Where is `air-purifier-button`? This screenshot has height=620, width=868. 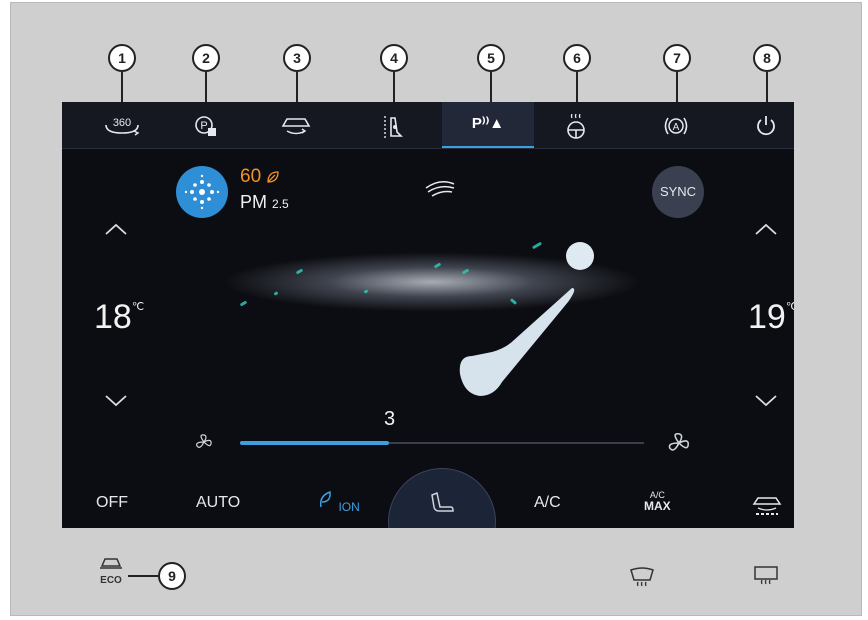
air-purifier-button is located at coordinates (202, 192).